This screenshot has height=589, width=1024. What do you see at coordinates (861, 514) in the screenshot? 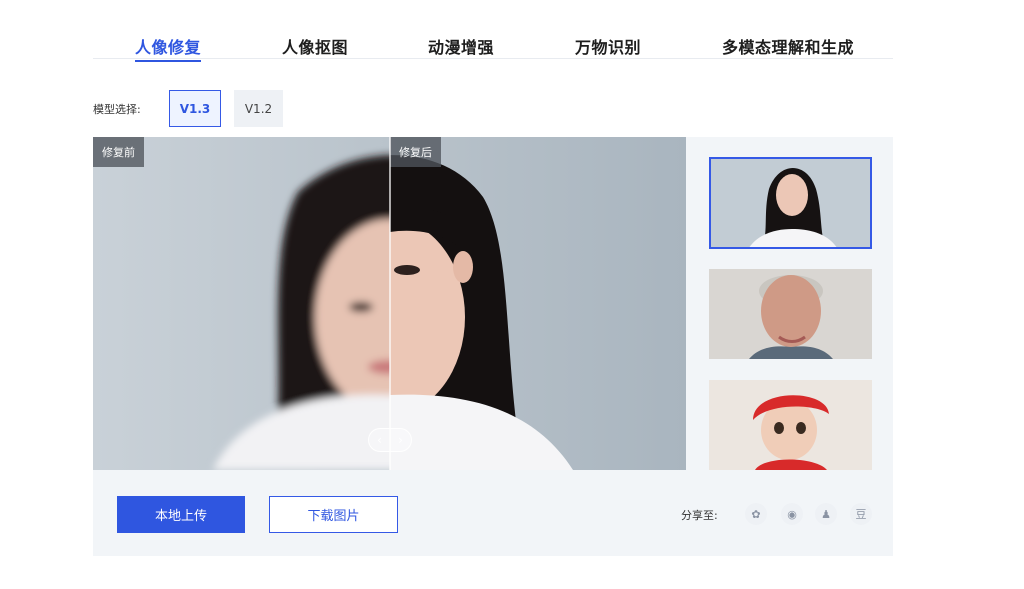
I see `douban-icon: 豆` at bounding box center [861, 514].